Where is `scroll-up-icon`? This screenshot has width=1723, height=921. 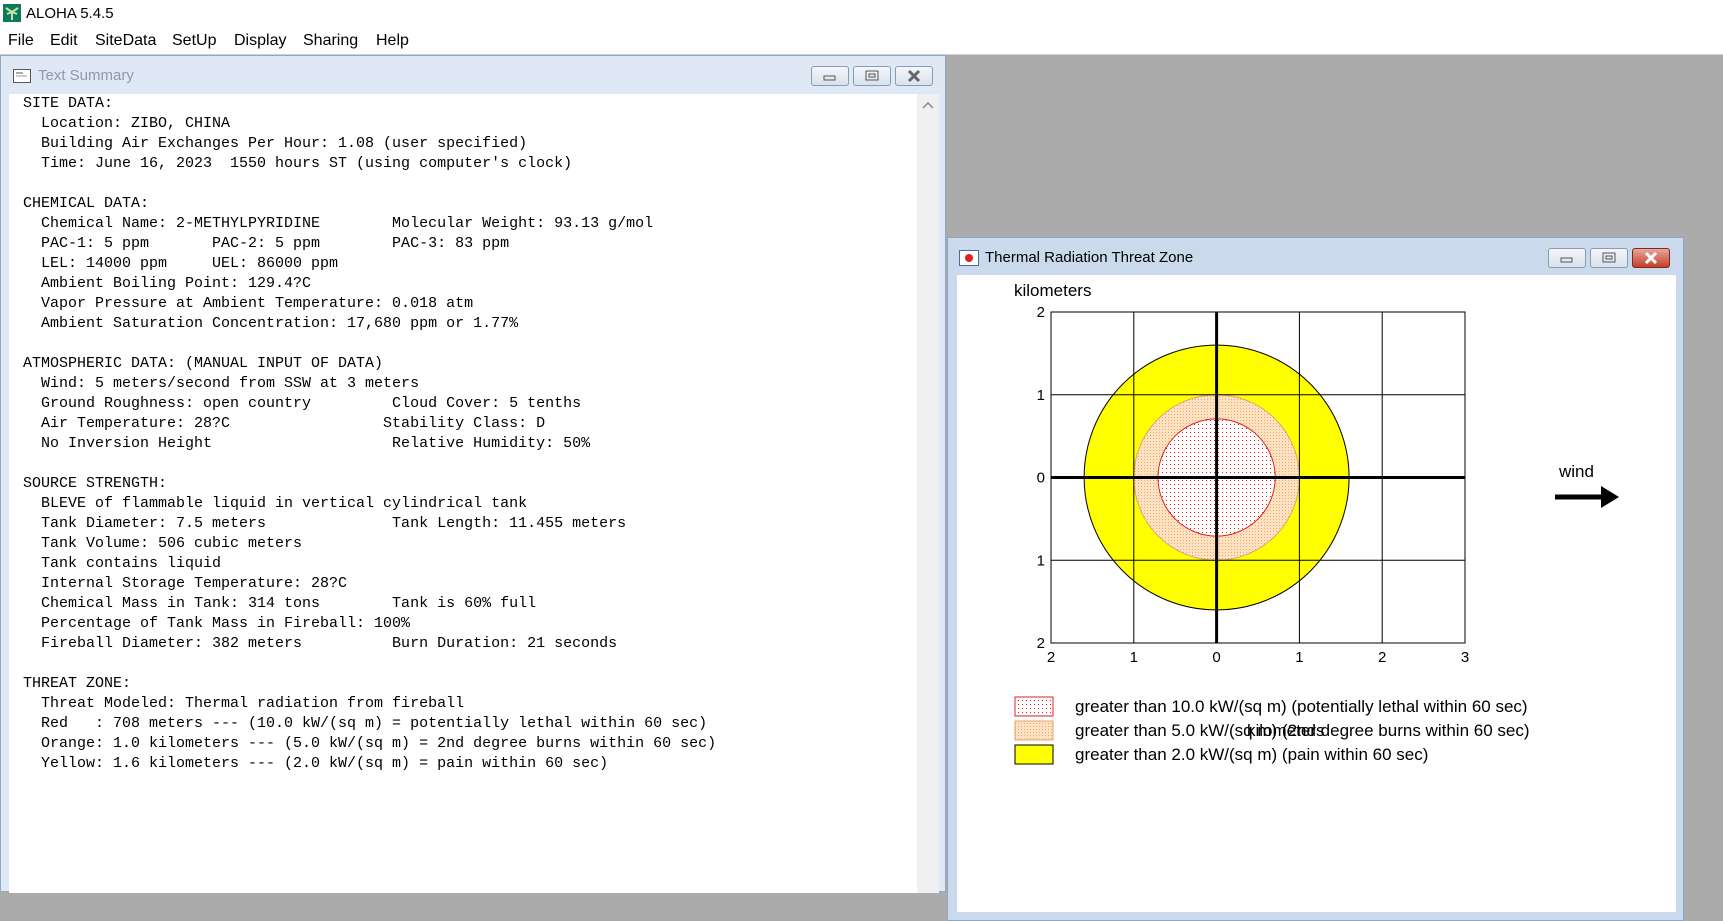 scroll-up-icon is located at coordinates (928, 105).